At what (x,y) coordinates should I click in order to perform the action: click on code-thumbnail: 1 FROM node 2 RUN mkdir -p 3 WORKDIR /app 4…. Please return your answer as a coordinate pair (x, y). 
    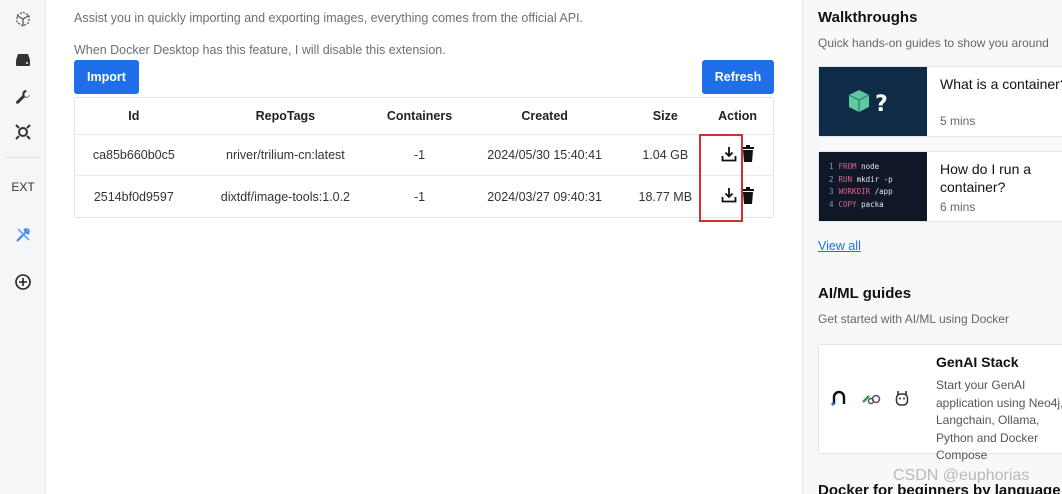
    Looking at the image, I should click on (873, 186).